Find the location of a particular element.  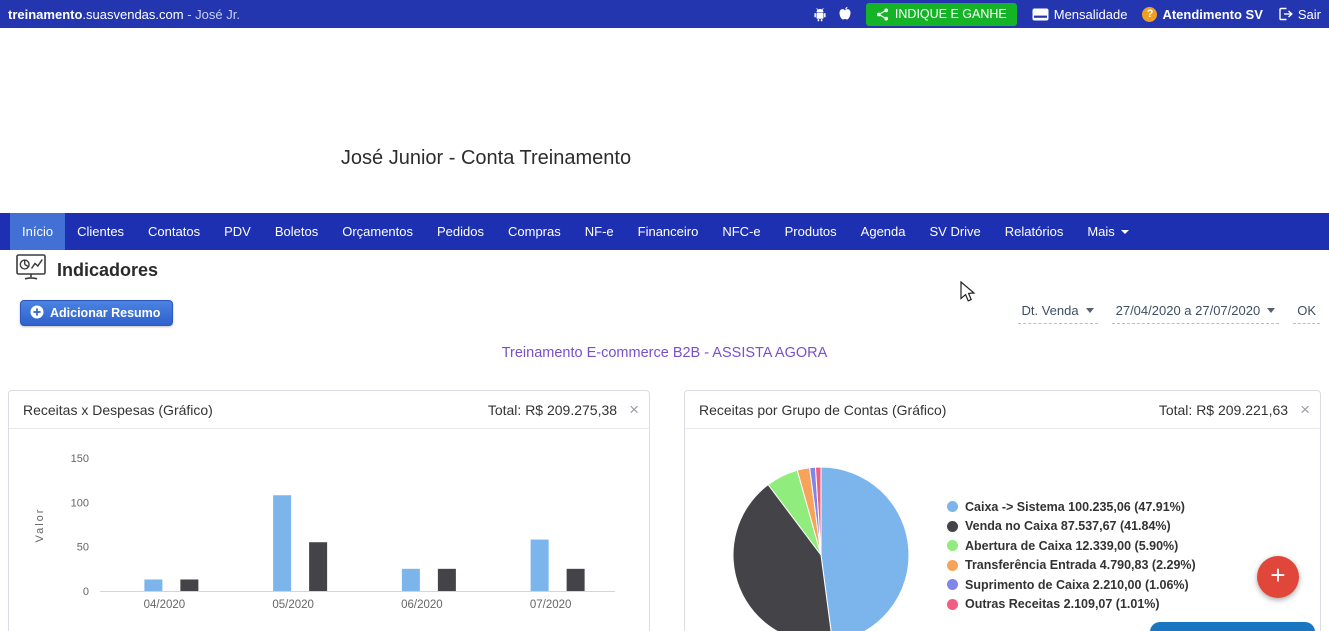

nav-item-agenda: Agenda is located at coordinates (883, 231).